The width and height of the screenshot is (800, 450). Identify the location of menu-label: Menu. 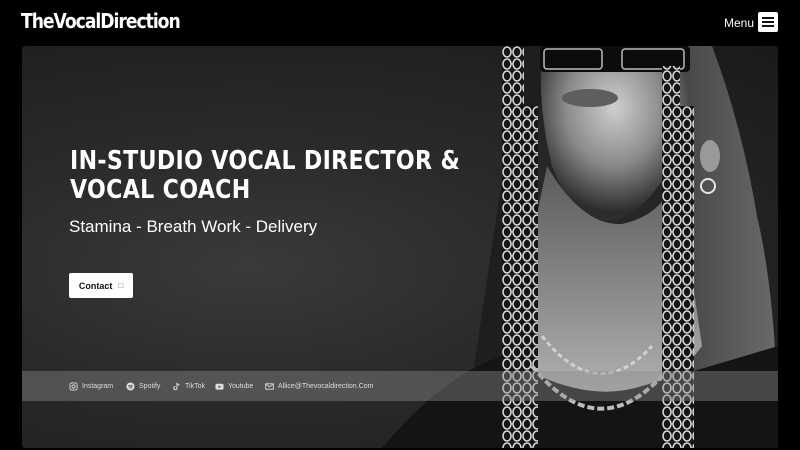
(739, 23).